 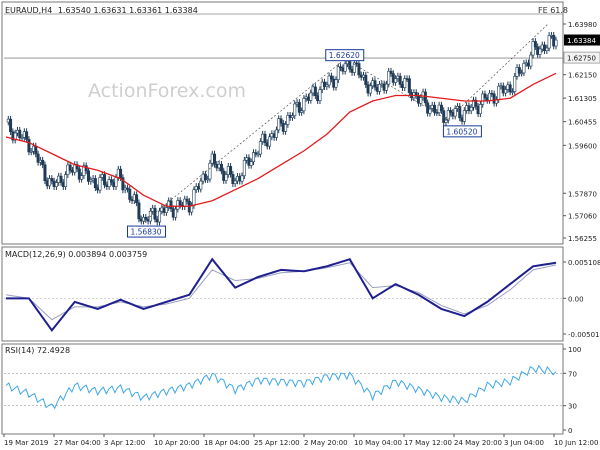 What do you see at coordinates (581, 299) in the screenshot?
I see `macd-axis: 0.005108 0.00 -0.005019` at bounding box center [581, 299].